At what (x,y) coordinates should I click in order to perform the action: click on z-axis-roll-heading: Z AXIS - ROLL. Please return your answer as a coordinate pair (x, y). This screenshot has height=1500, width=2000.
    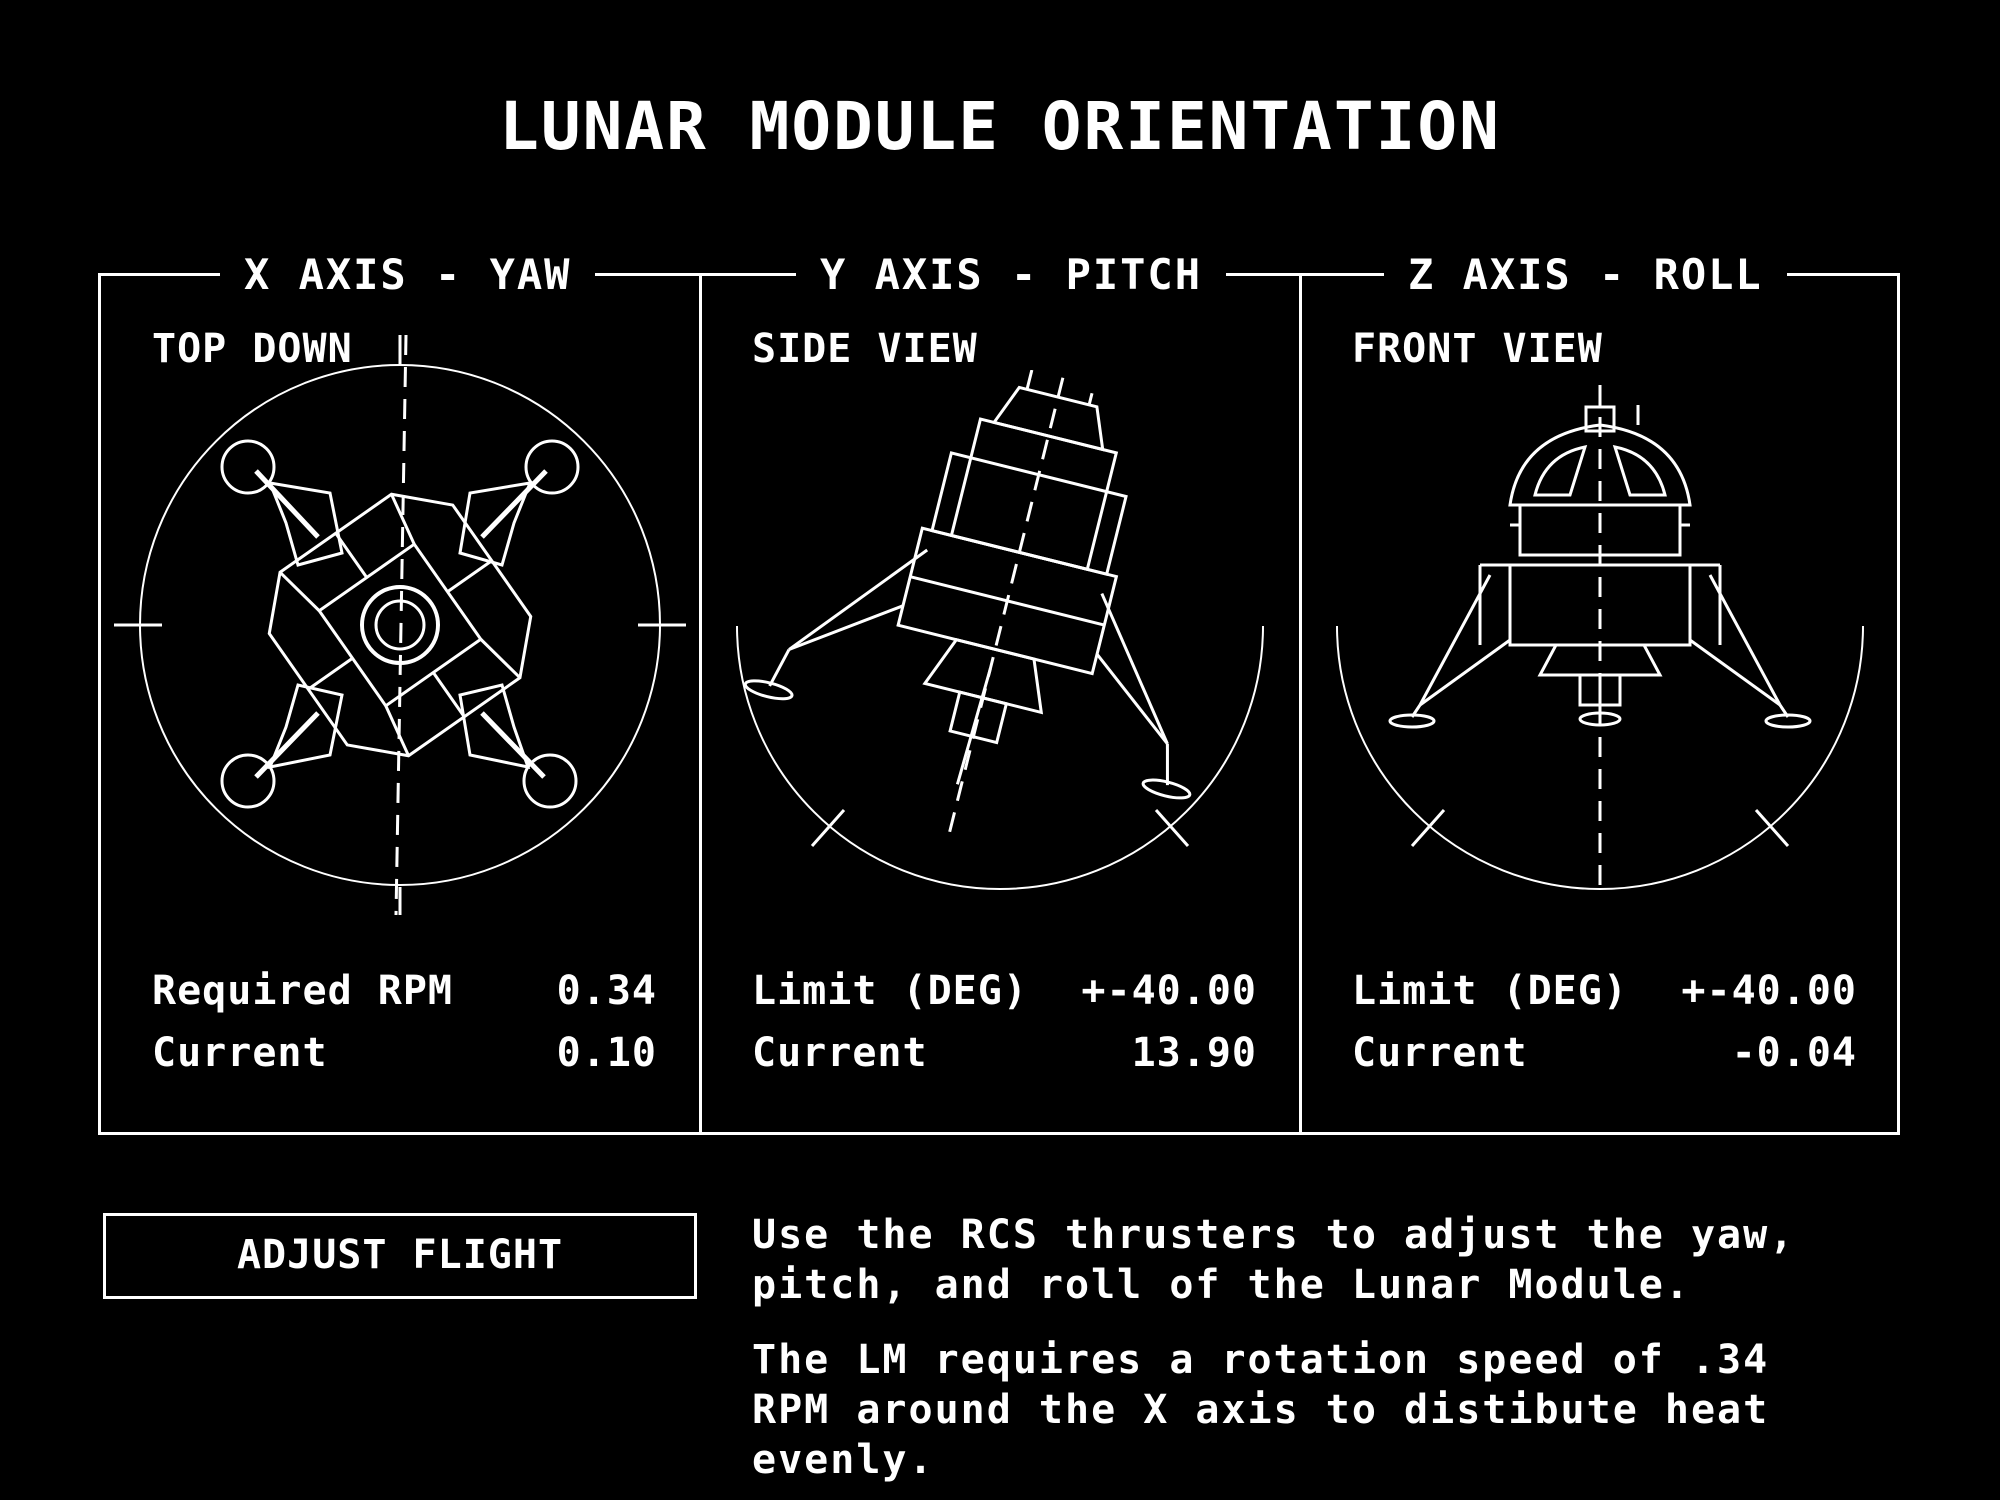
    Looking at the image, I should click on (1585, 274).